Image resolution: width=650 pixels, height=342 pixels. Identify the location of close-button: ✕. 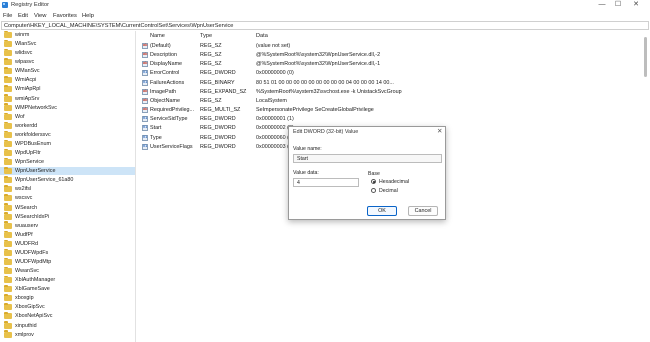
(636, 5).